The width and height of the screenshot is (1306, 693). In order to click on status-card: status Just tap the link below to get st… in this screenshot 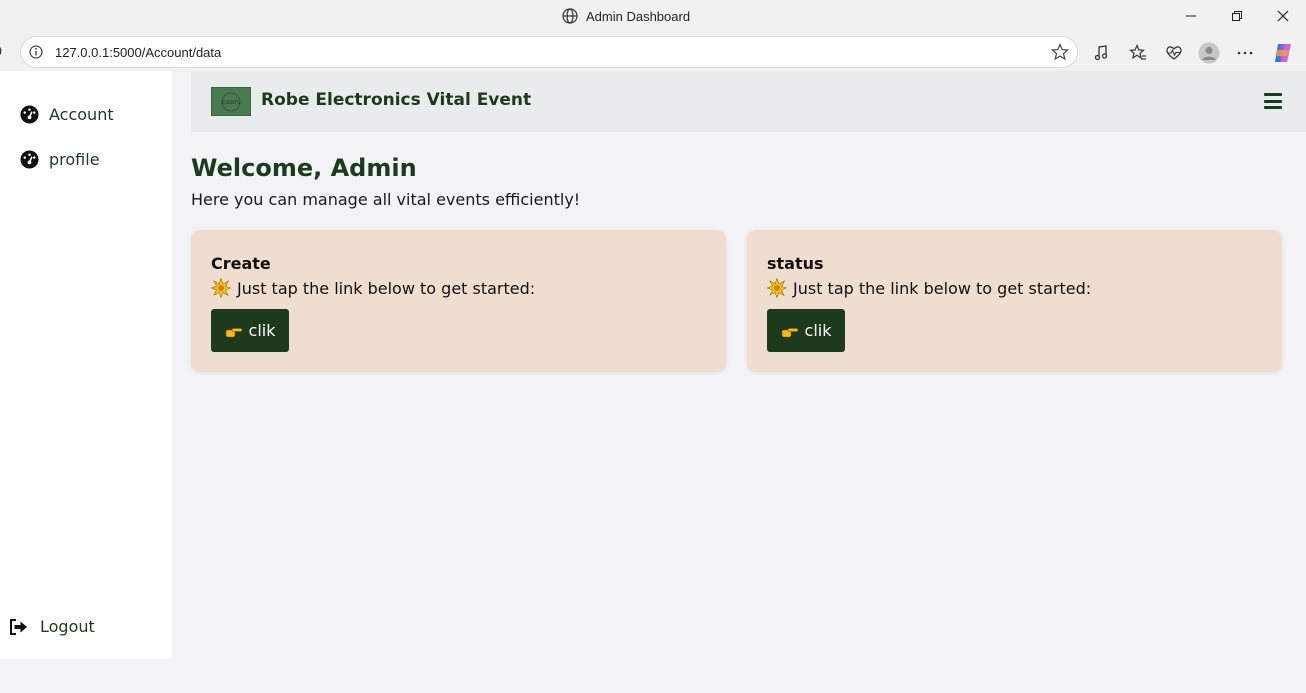, I will do `click(1014, 301)`.